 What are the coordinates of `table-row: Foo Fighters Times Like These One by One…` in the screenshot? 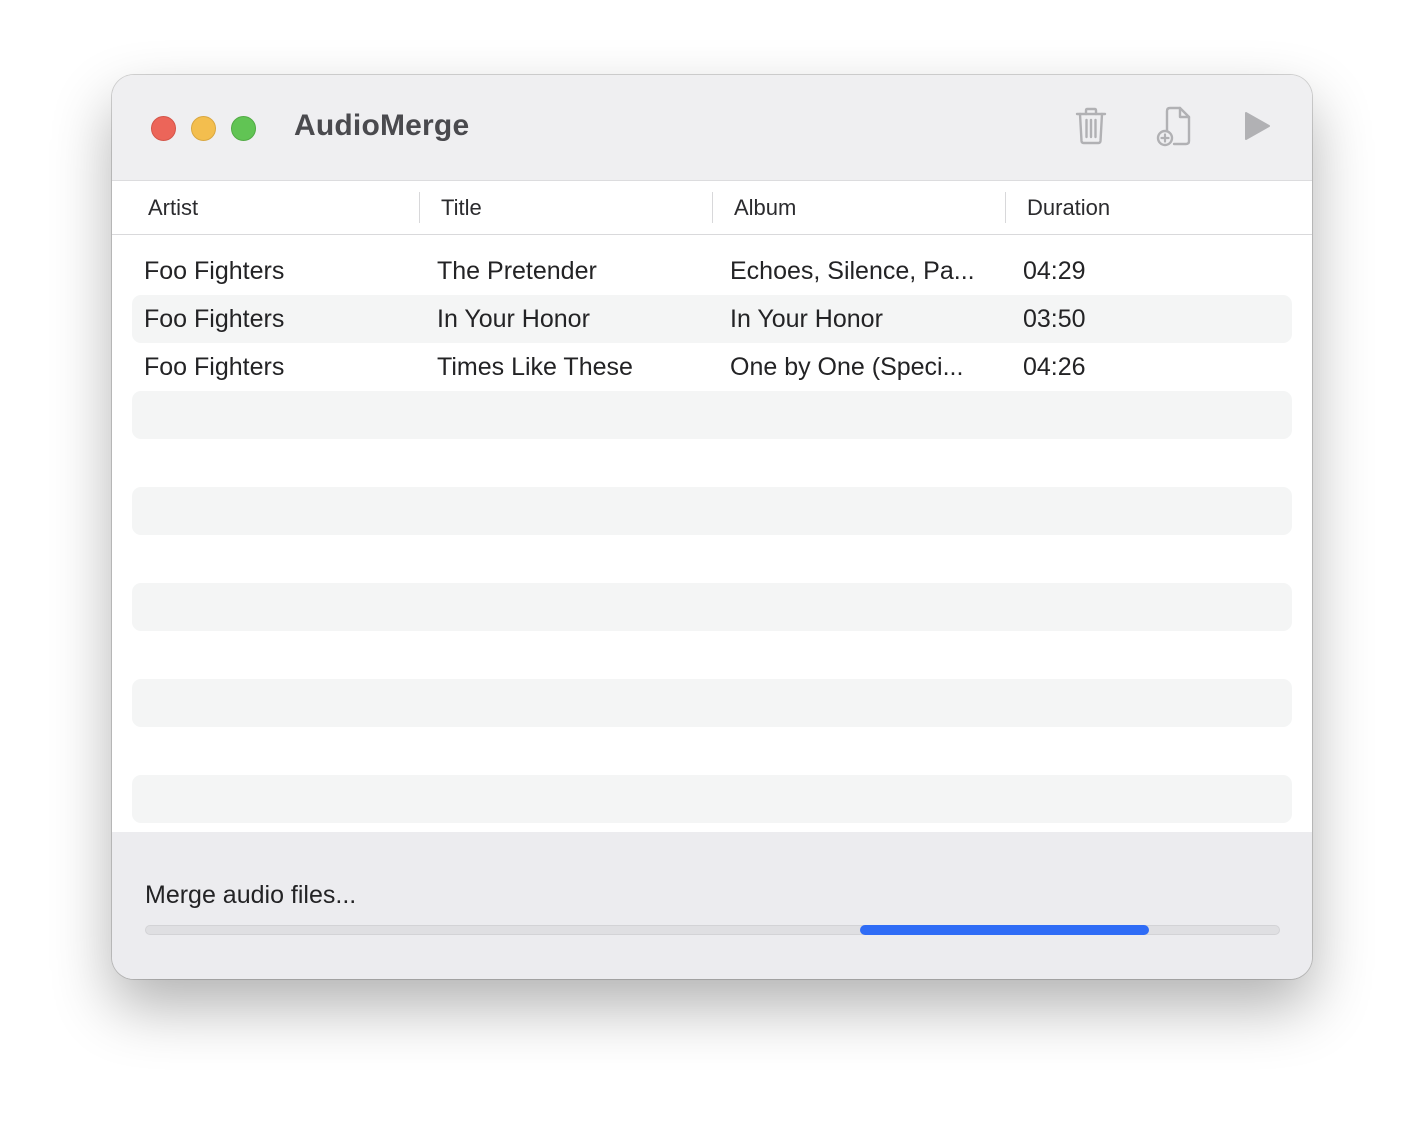 It's located at (712, 367).